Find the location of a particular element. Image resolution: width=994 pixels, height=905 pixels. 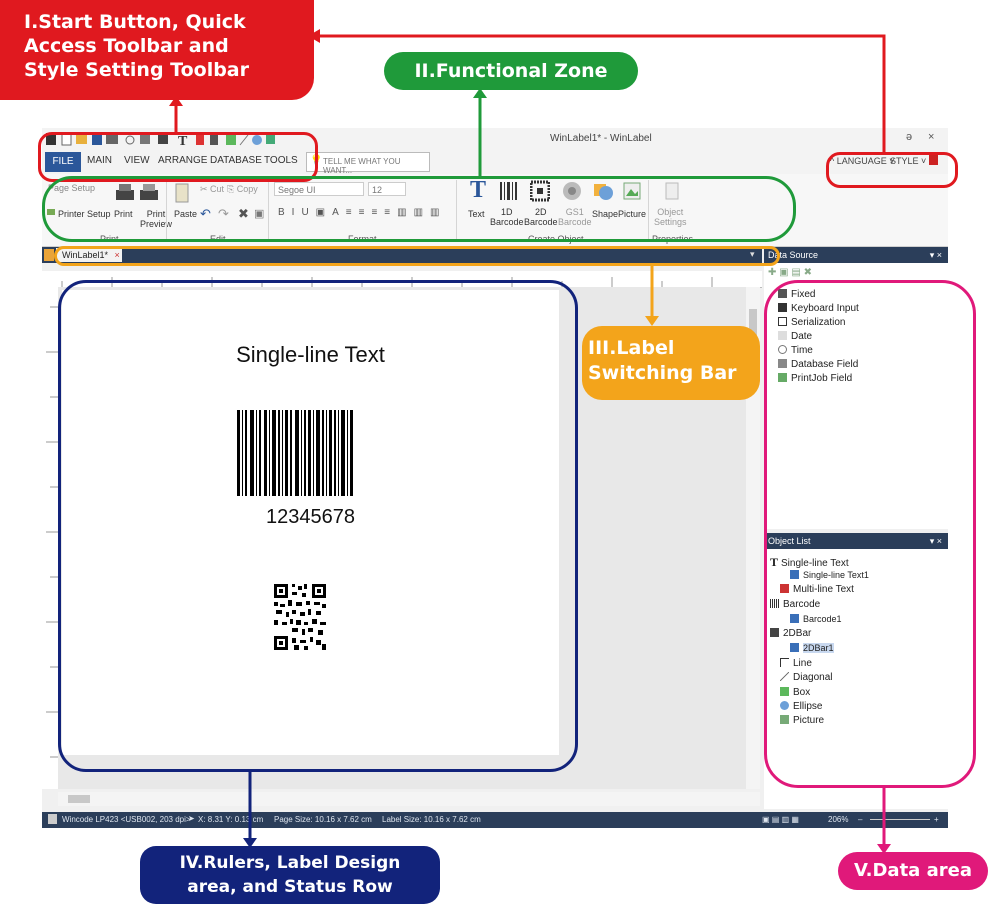

annotation-label-switching: III.Label Switching Bar is located at coordinates (671, 363).